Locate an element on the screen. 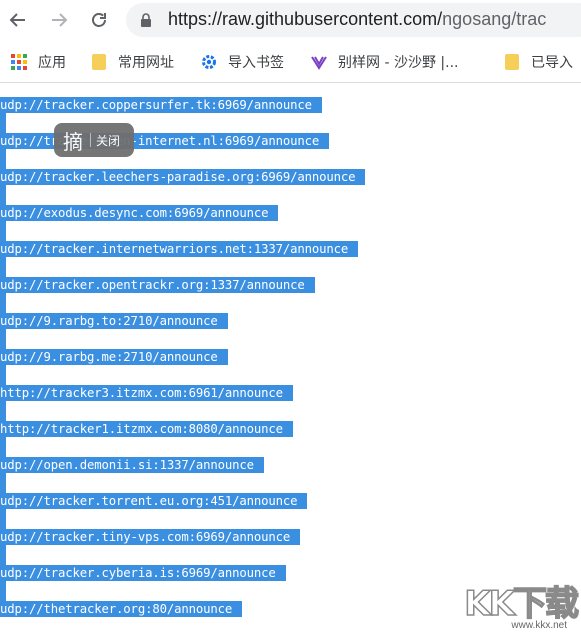  tracker-line: http://tracker1.itzmx.com:8080/announce is located at coordinates (146, 429).